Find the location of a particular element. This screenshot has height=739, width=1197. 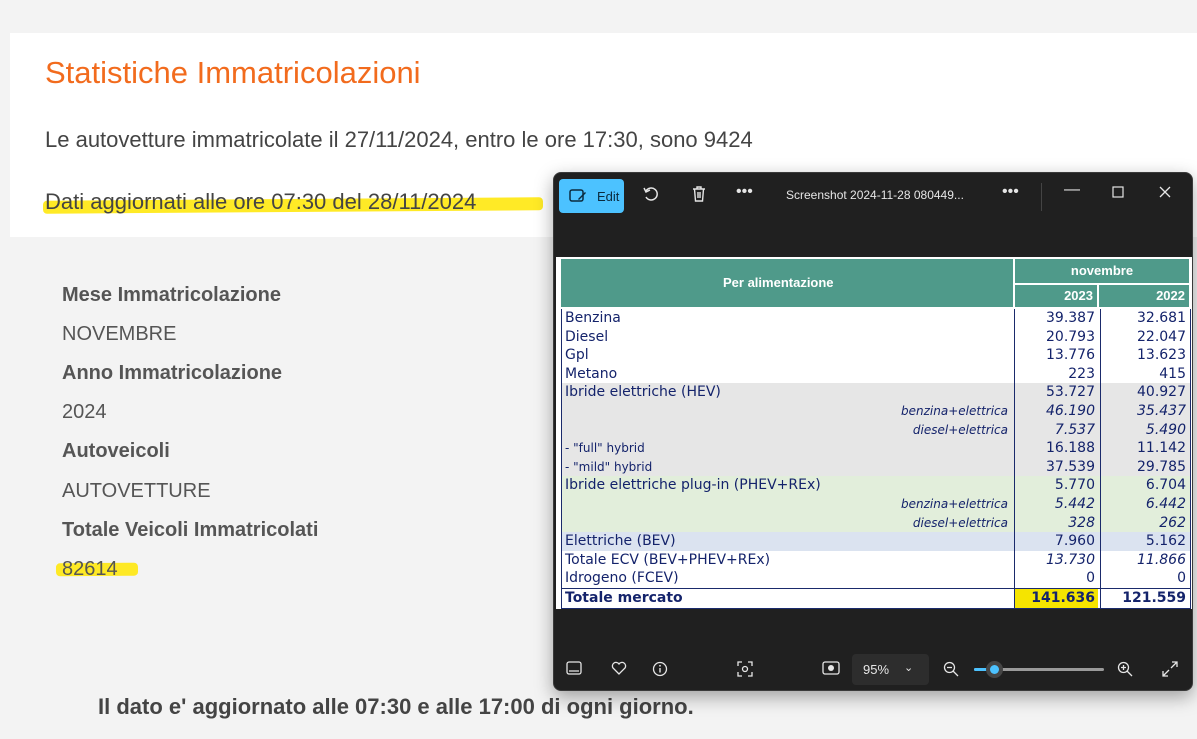

table-row: Metano 223 415 is located at coordinates (876, 374).